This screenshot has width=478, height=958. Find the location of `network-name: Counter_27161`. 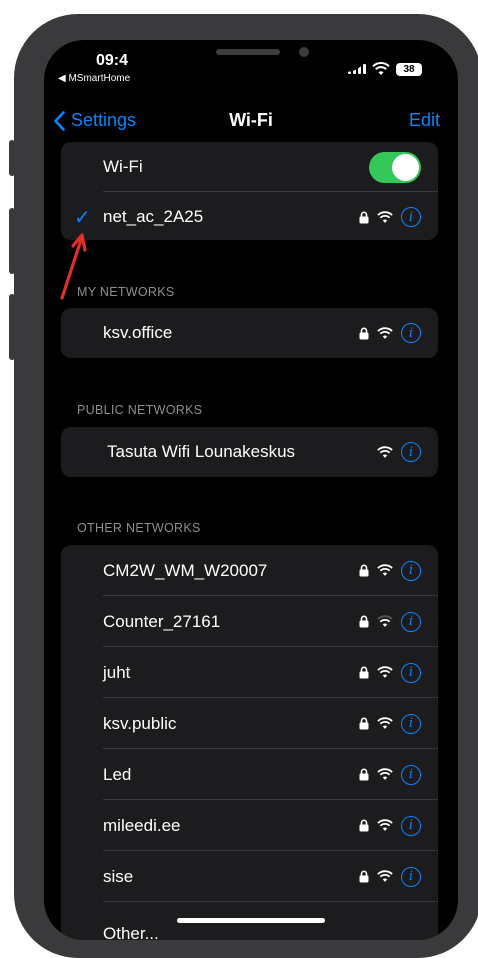

network-name: Counter_27161 is located at coordinates (162, 621).